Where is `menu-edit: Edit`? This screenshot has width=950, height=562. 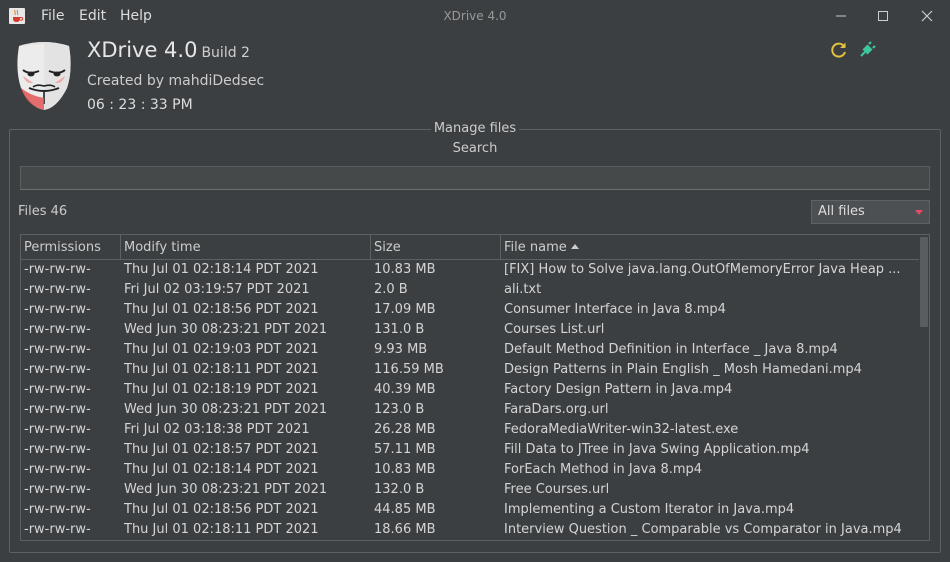
menu-edit: Edit is located at coordinates (92, 16).